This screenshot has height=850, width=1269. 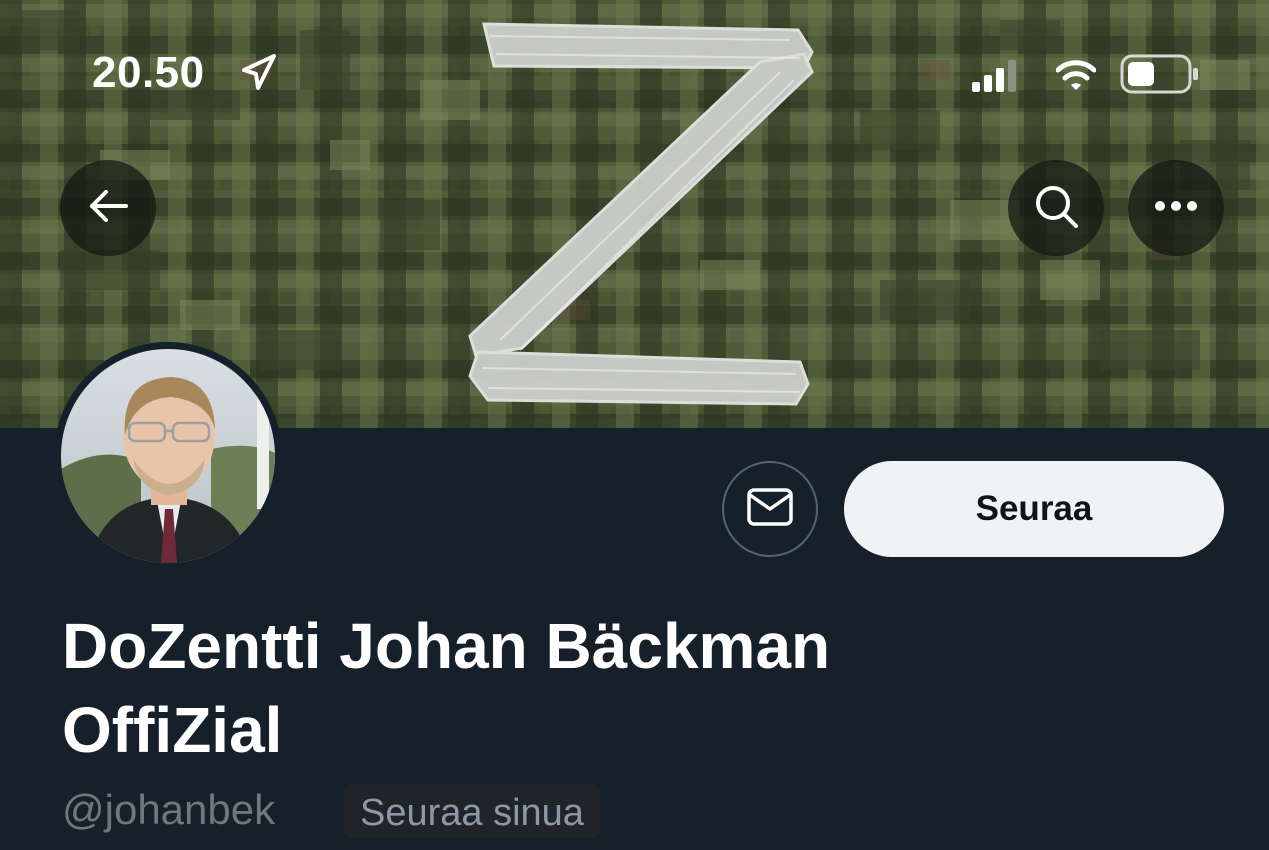 What do you see at coordinates (996, 78) in the screenshot?
I see `cellular-signal-icon` at bounding box center [996, 78].